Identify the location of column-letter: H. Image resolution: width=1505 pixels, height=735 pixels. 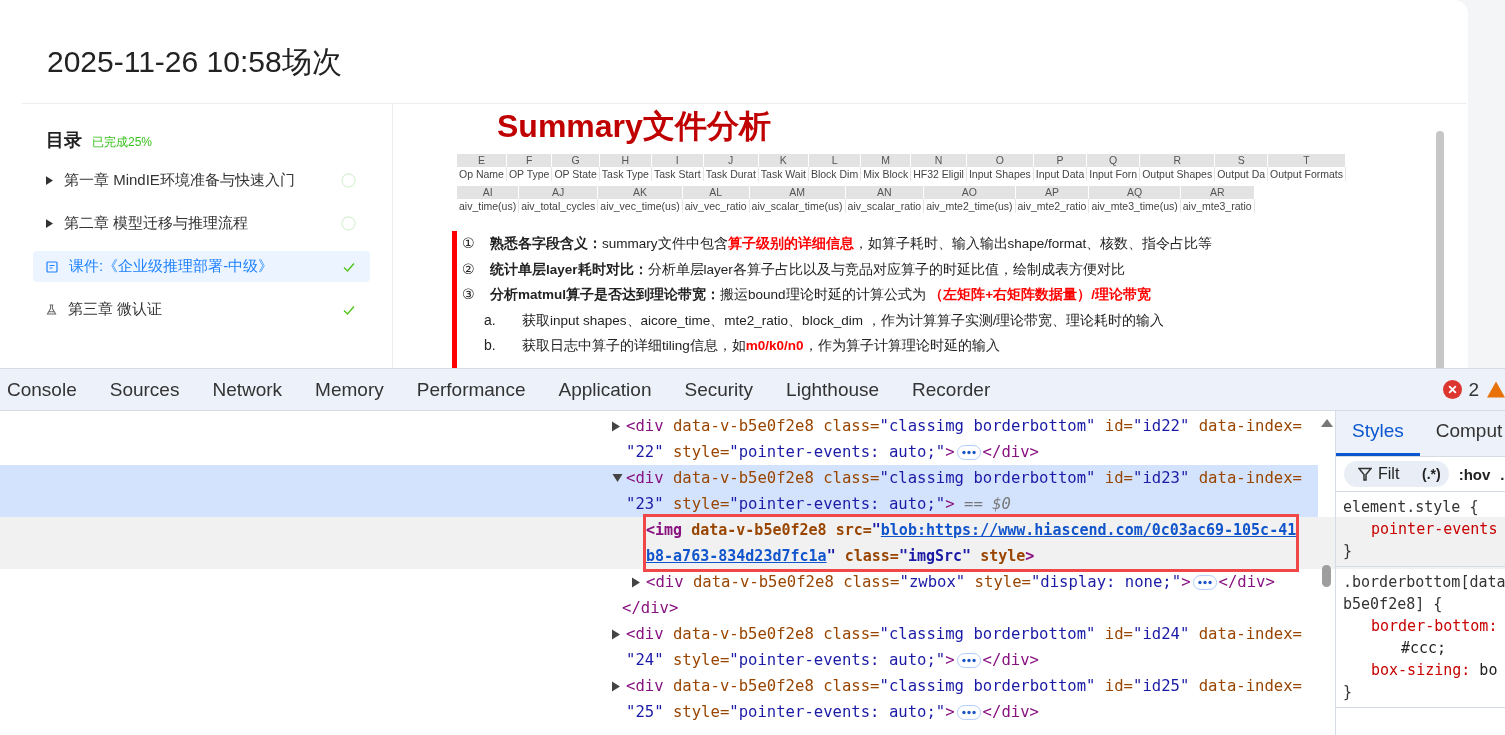
(625, 160).